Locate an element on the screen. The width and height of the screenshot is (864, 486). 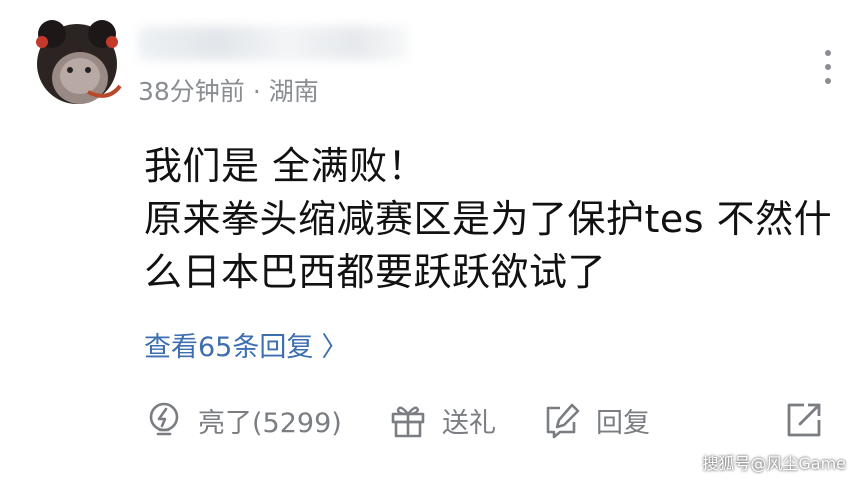
reply-button: 回复 is located at coordinates (596, 420).